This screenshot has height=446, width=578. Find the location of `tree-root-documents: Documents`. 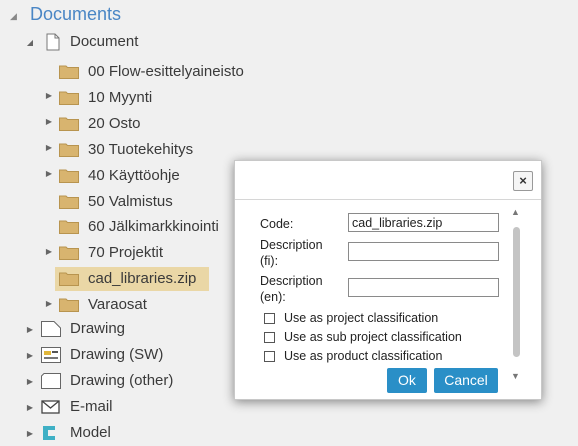

tree-root-documents: Documents is located at coordinates (75, 14).